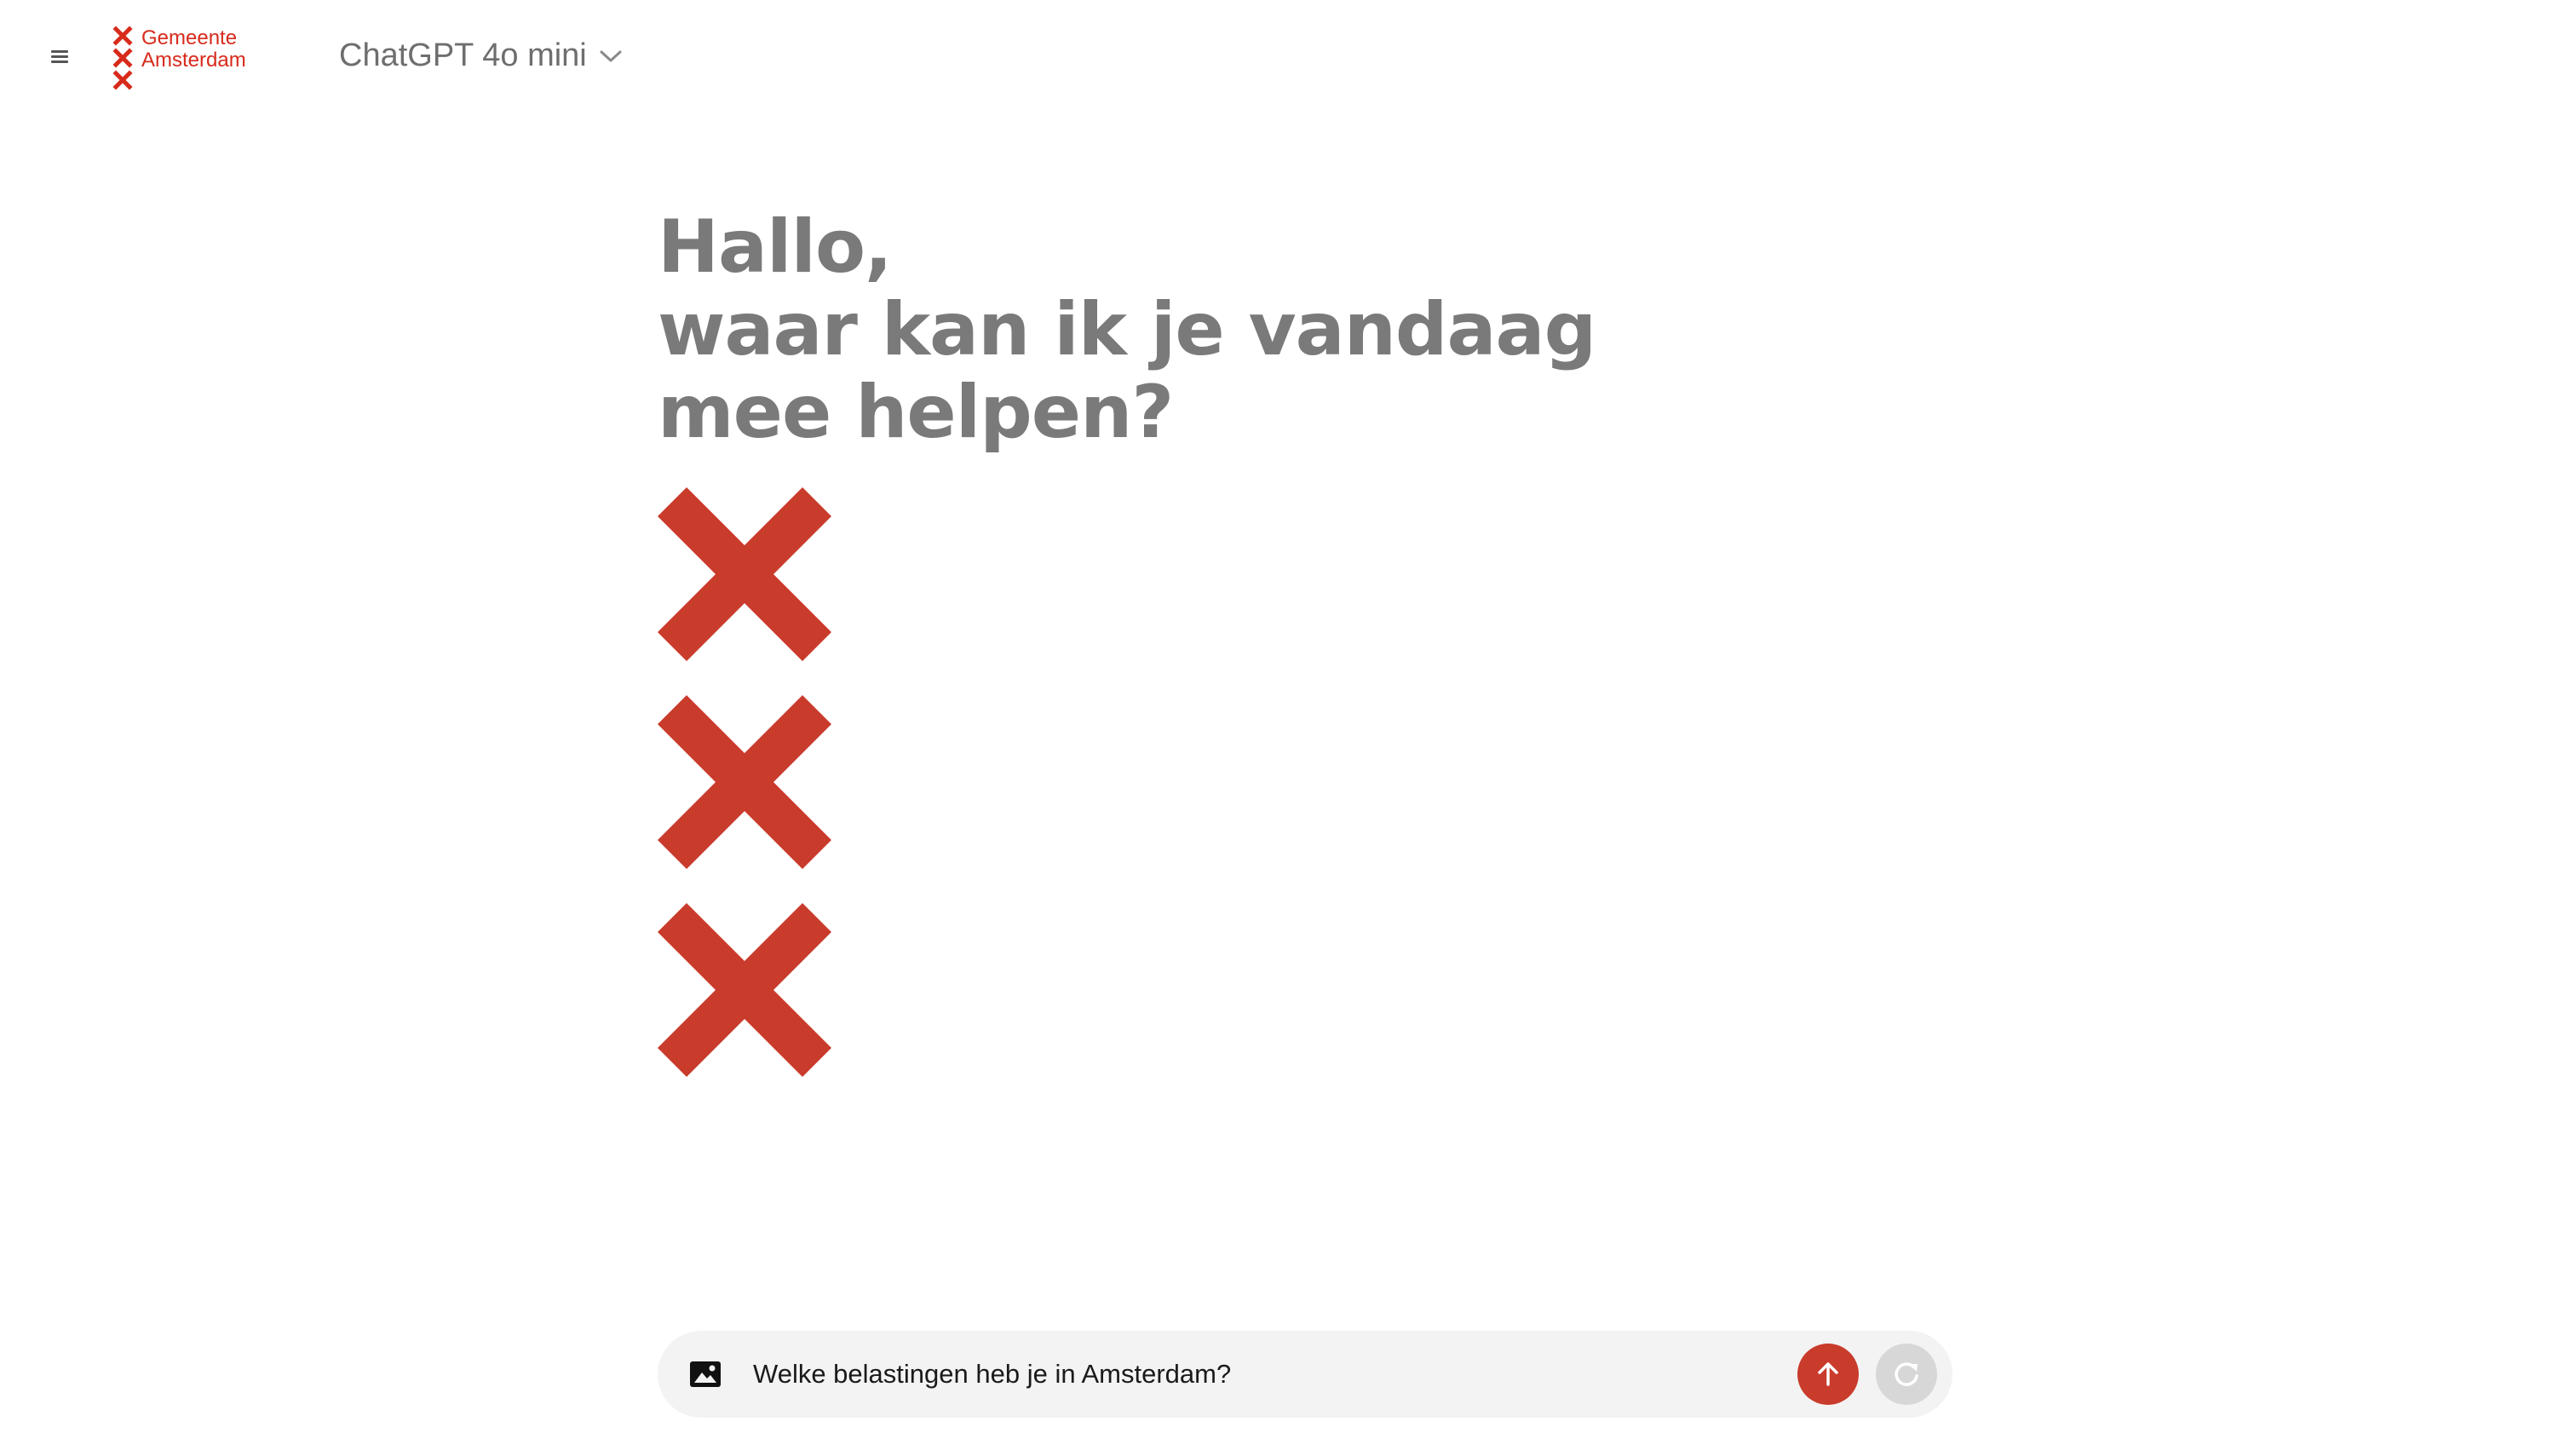 This screenshot has width=2576, height=1433. I want to click on model-selector: ChatGPT 4o mini, so click(481, 55).